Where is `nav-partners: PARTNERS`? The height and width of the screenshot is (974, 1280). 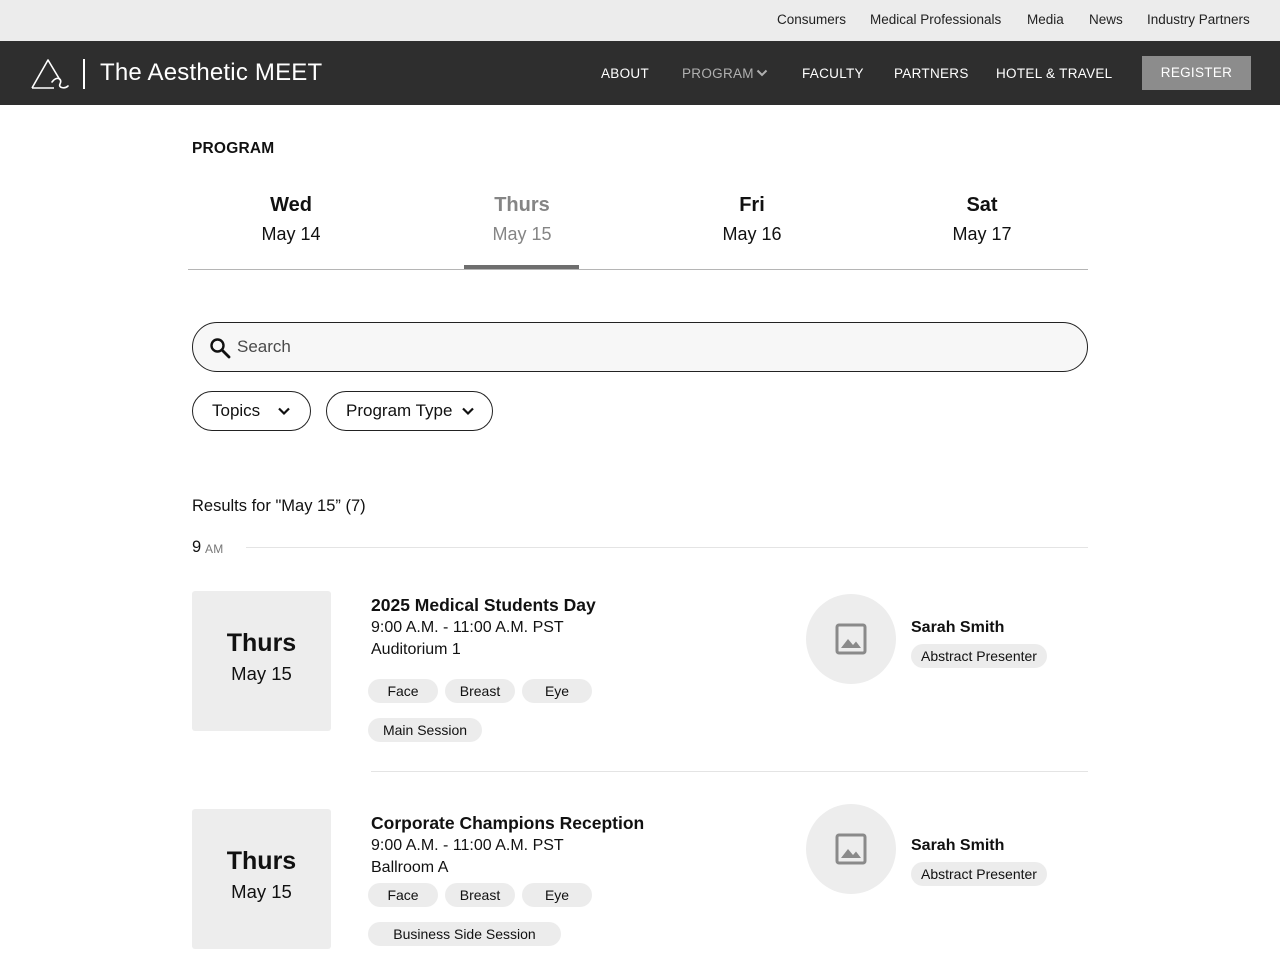
nav-partners: PARTNERS is located at coordinates (931, 73).